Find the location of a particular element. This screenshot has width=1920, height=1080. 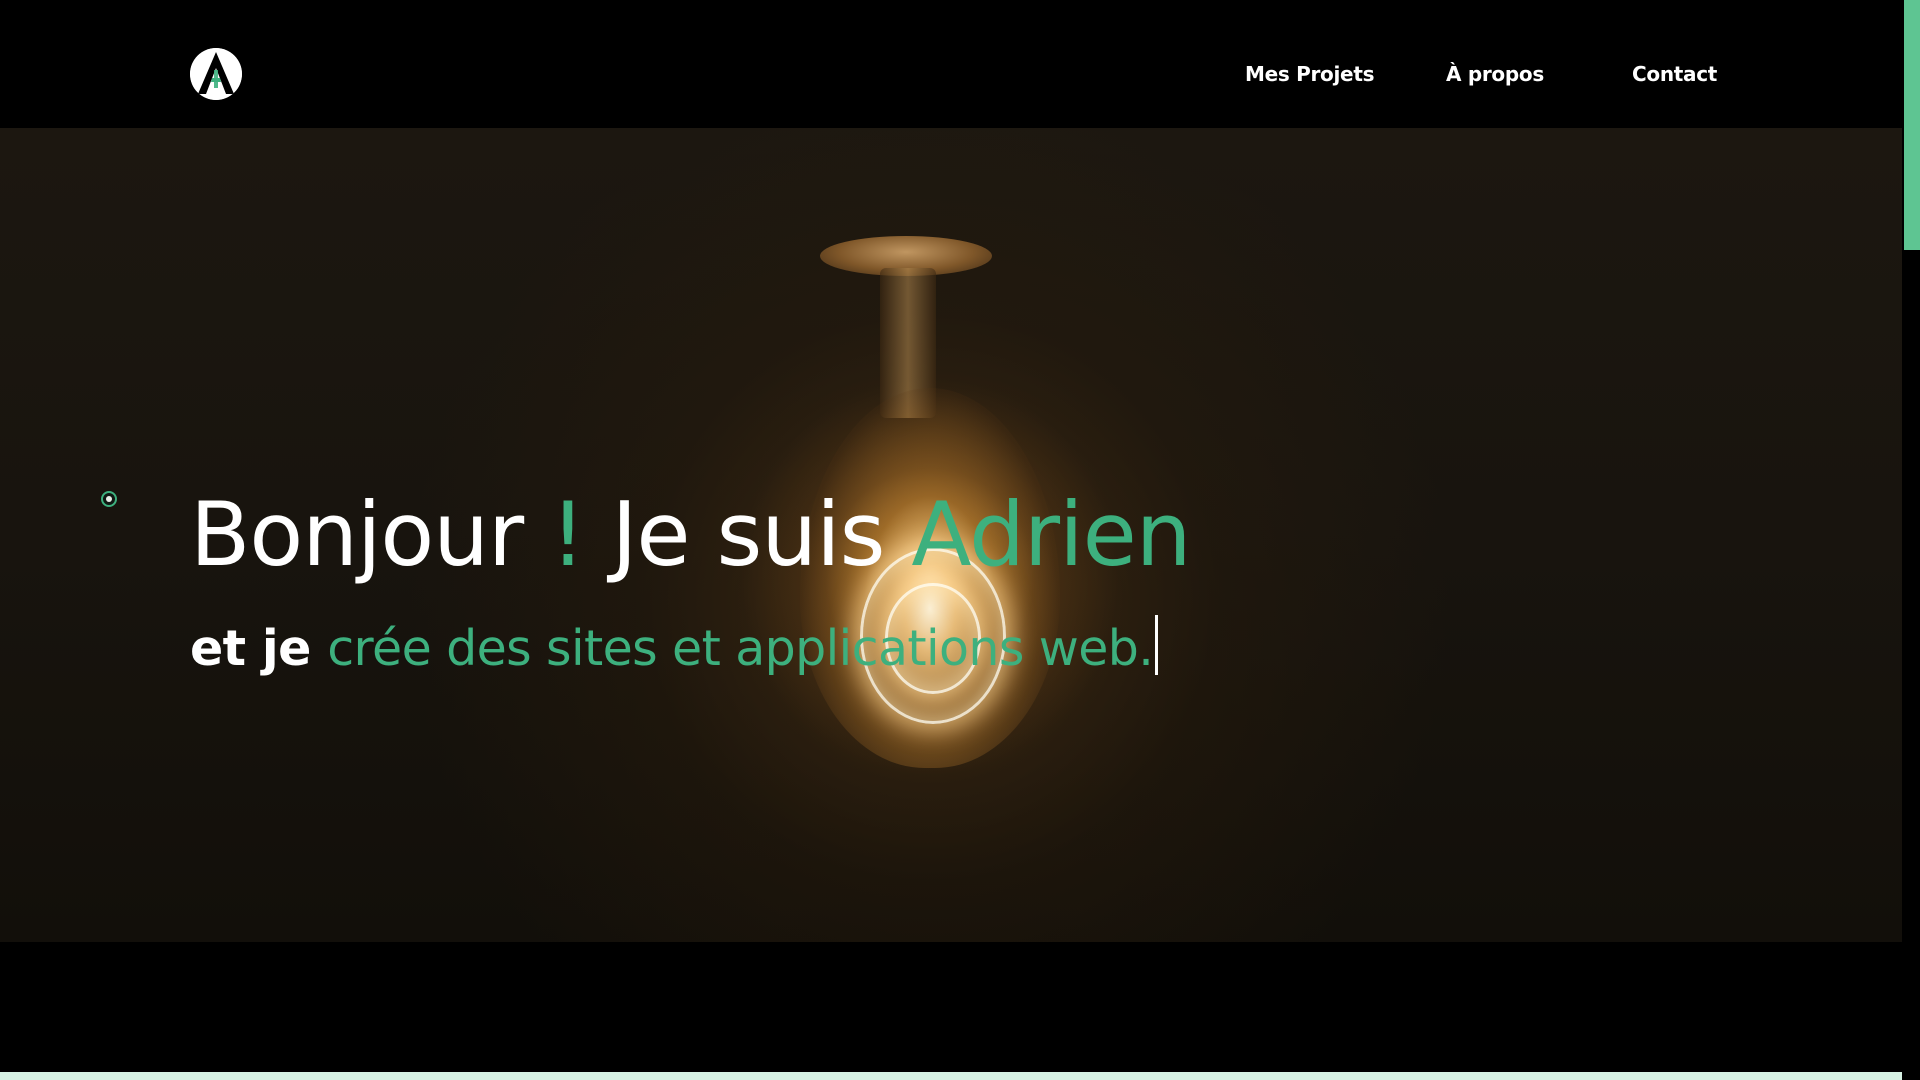

headline-greeting: Bonjour is located at coordinates (370, 534).